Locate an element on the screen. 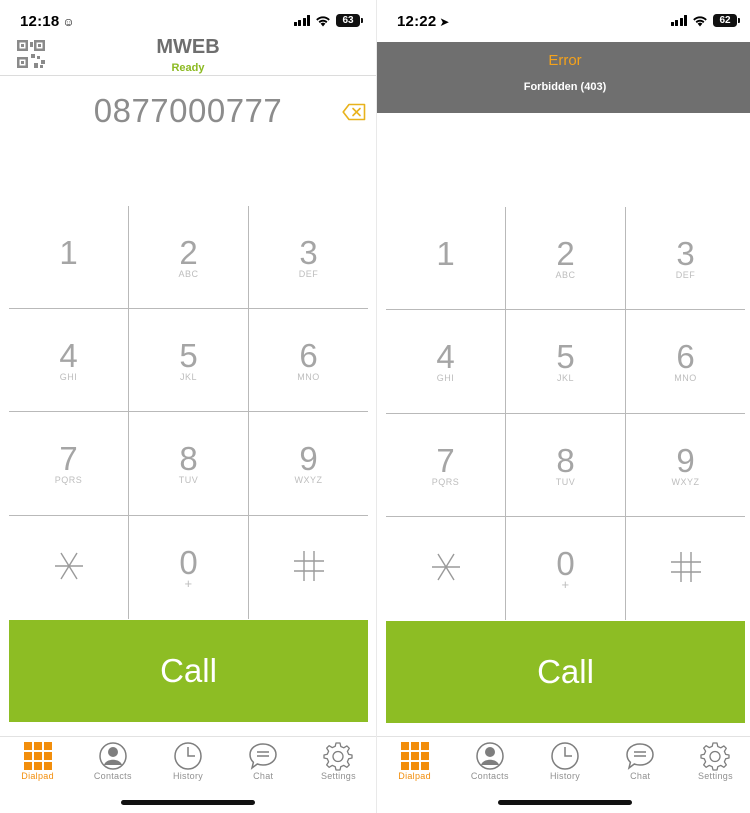 This screenshot has width=750, height=813. status-bar: 12:22 ➤ 62 is located at coordinates (563, 21).